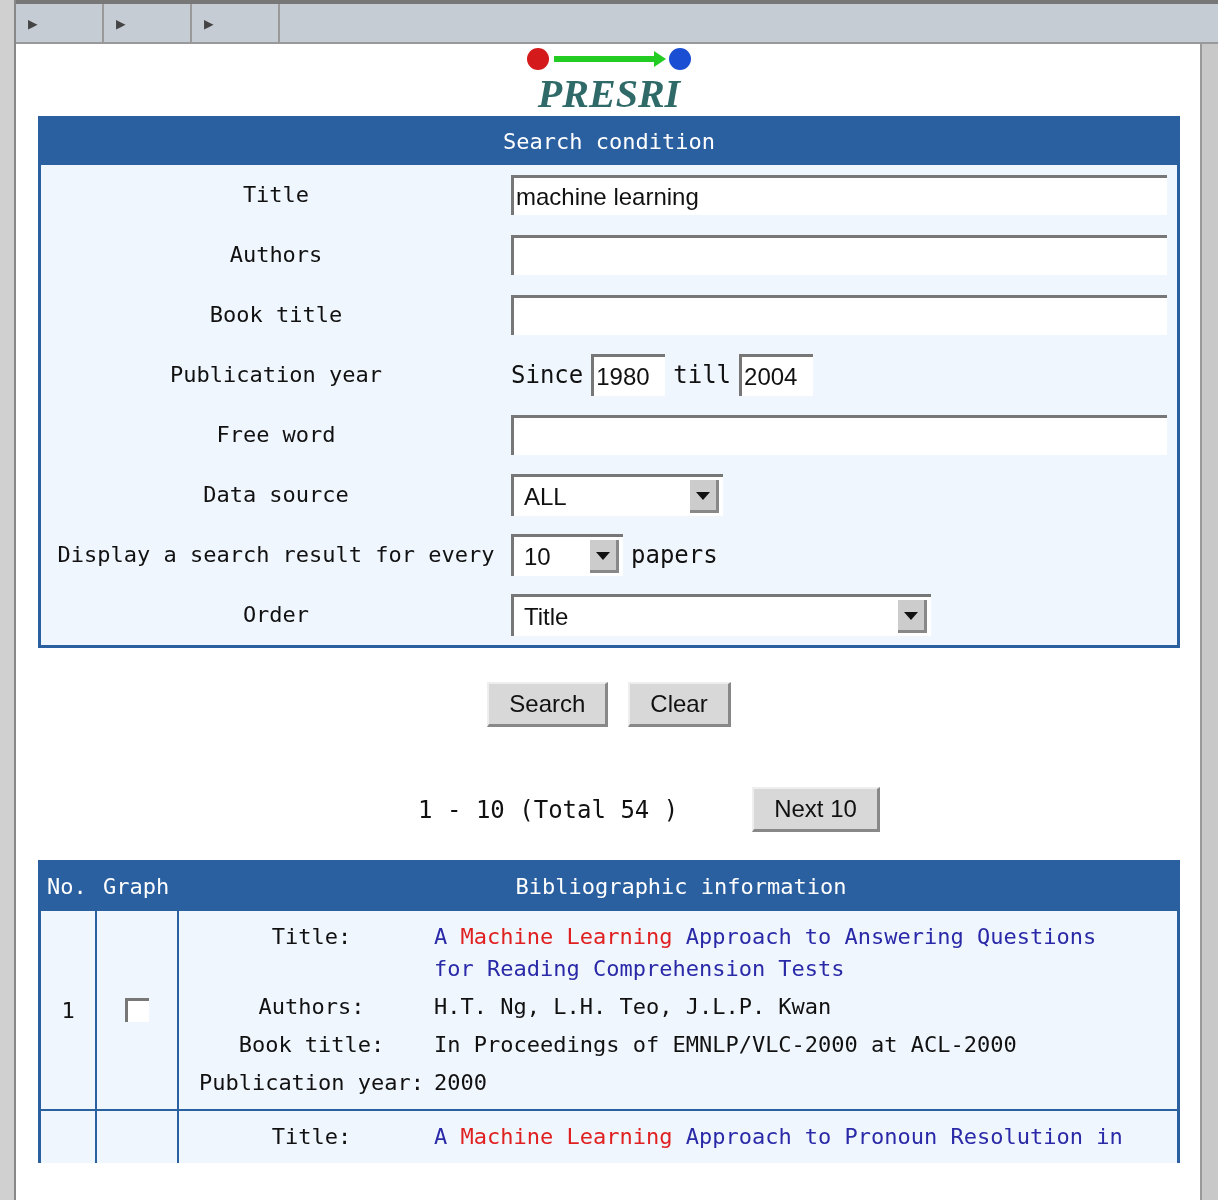 Image resolution: width=1218 pixels, height=1200 pixels. Describe the element at coordinates (617, 495) in the screenshot. I see `dropdown: ALL` at that location.